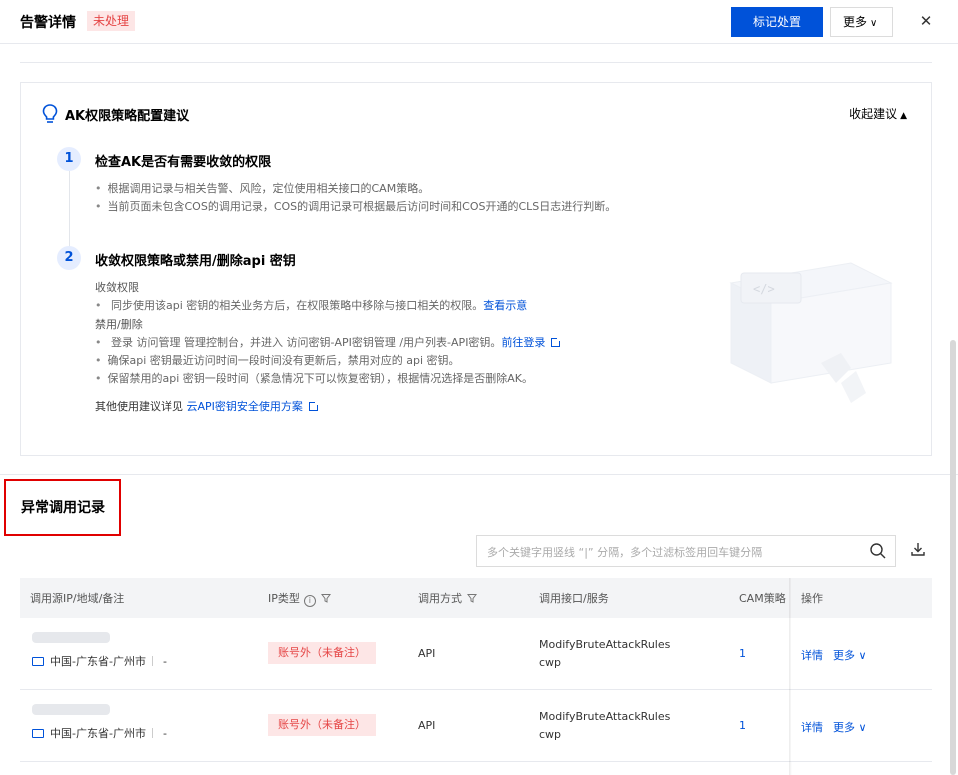 The height and width of the screenshot is (775, 958). Describe the element at coordinates (297, 305) in the screenshot. I see `converge-bullet-text: 同步使用该api 密钥的相关业务方后，在权限策略中移除与接口相关的权限。` at that location.